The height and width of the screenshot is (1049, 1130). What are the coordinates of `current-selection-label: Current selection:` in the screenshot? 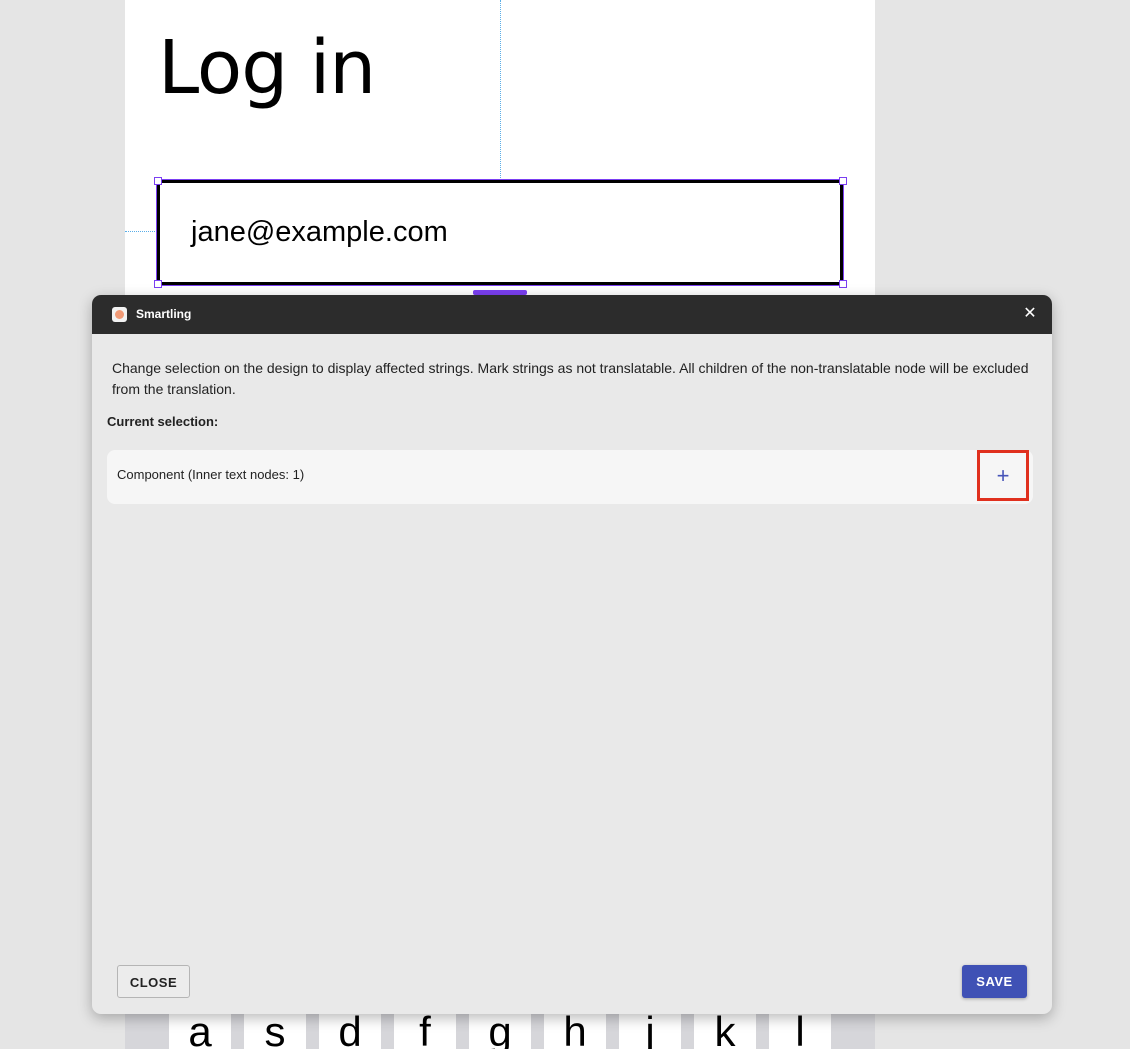 It's located at (163, 421).